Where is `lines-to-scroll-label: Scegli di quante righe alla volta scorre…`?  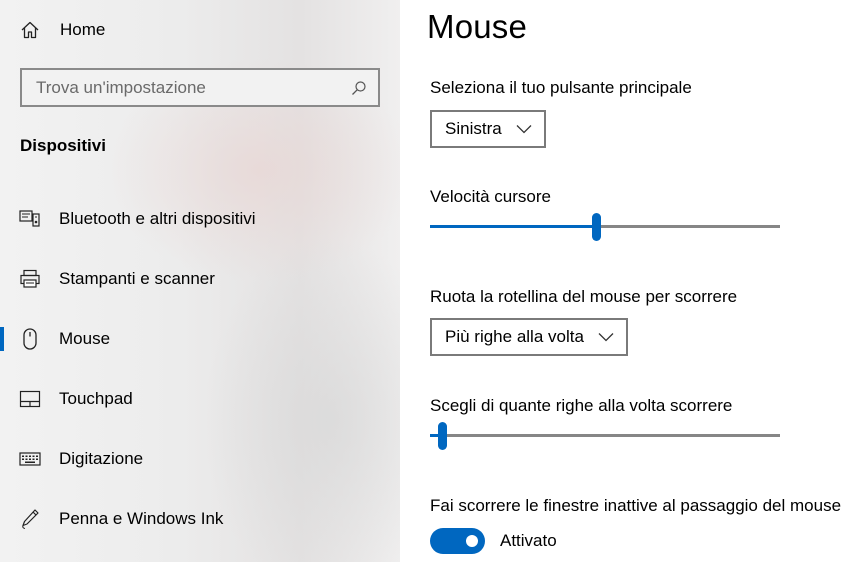
lines-to-scroll-label: Scegli di quante righe alla volta scorre… is located at coordinates (581, 405).